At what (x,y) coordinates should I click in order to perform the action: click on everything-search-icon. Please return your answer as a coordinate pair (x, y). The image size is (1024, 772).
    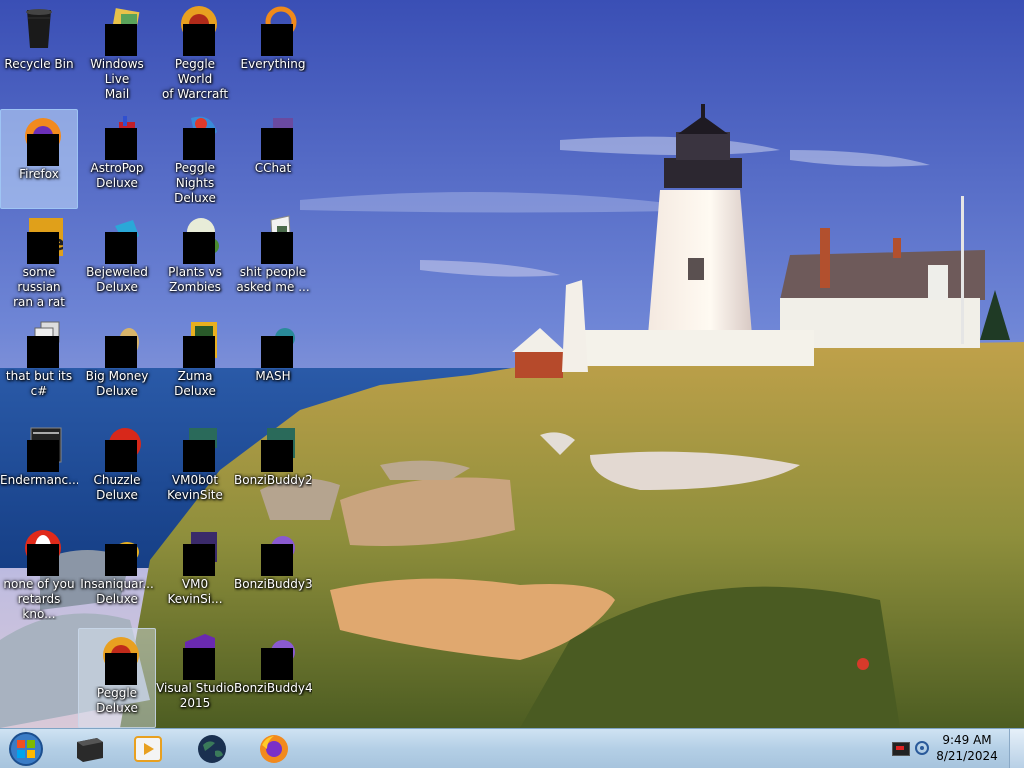
    Looking at the image, I should click on (273, 30).